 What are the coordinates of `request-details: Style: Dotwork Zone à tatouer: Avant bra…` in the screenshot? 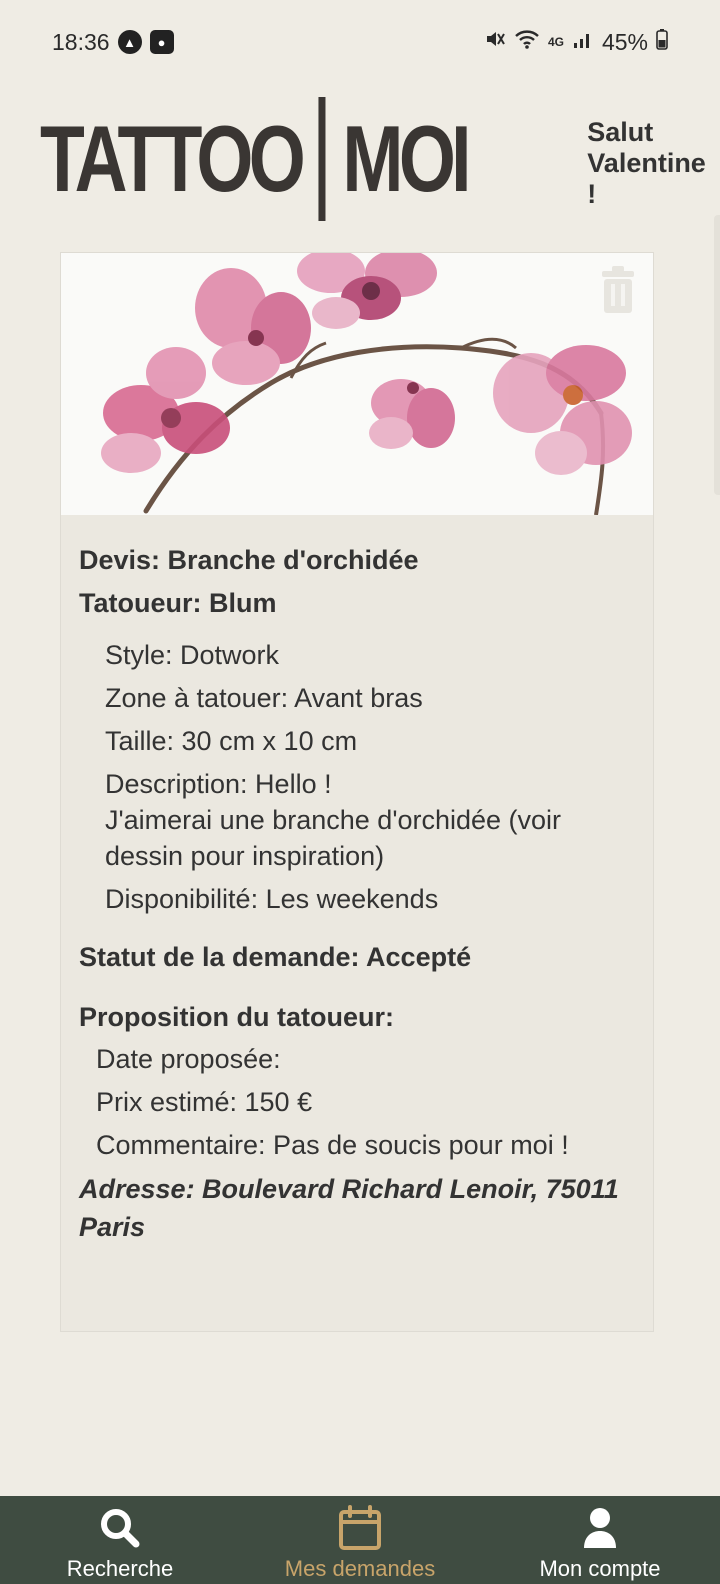 It's located at (357, 777).